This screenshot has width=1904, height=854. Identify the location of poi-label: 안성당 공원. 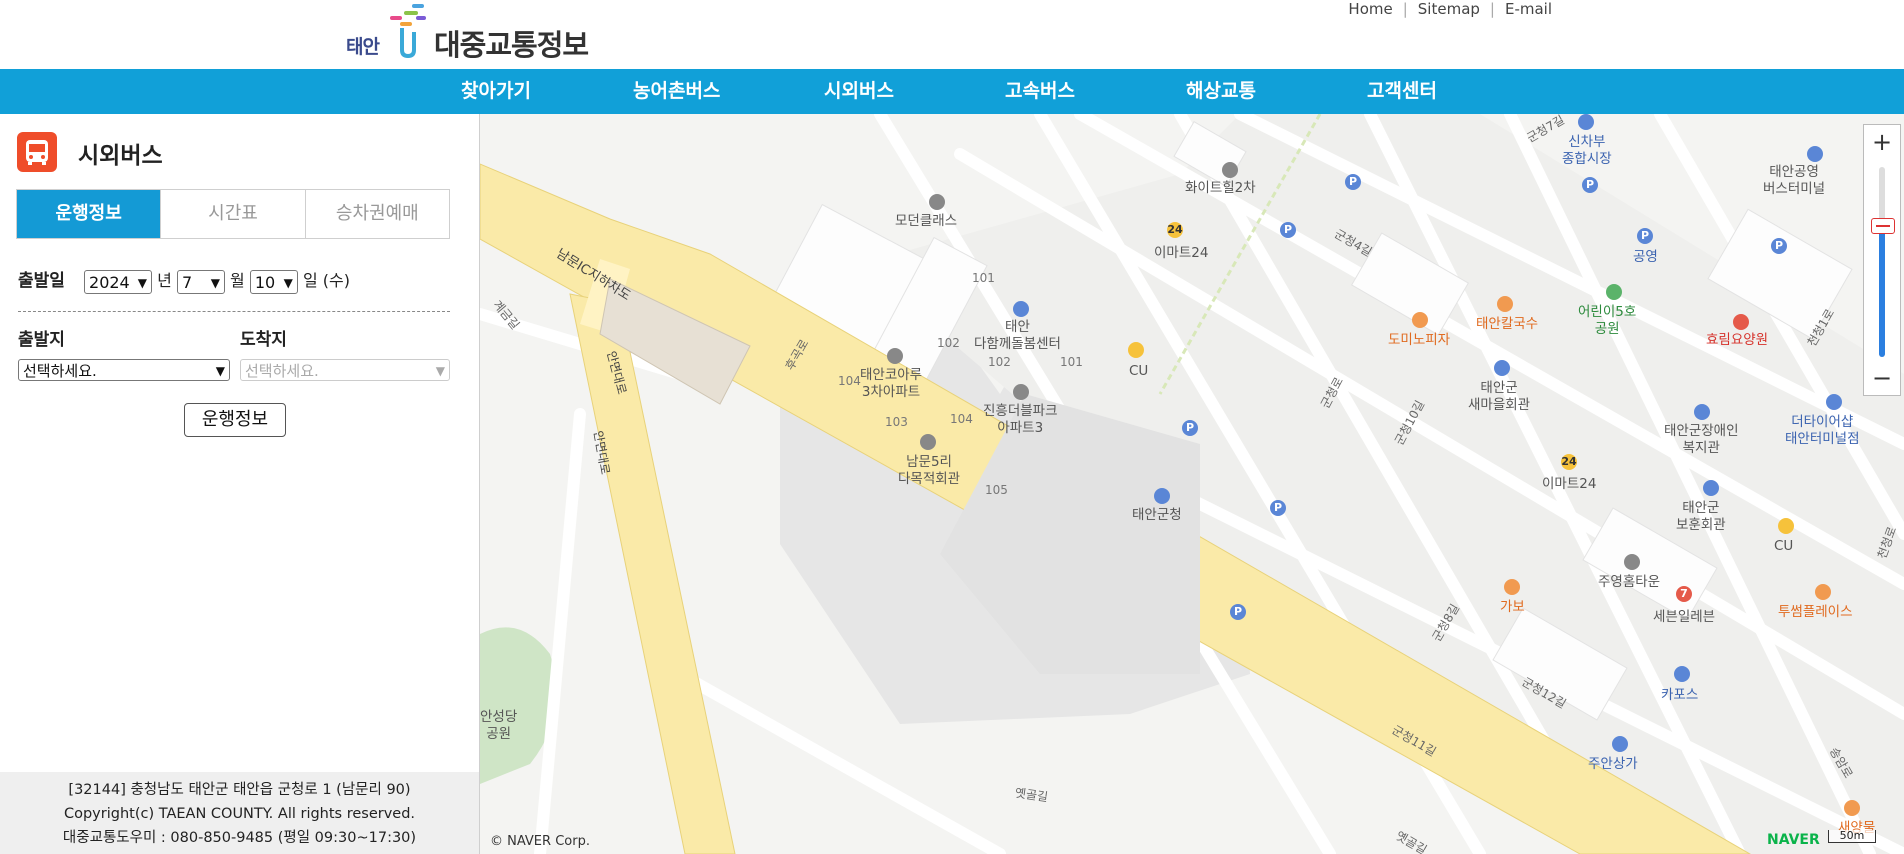
(498, 726).